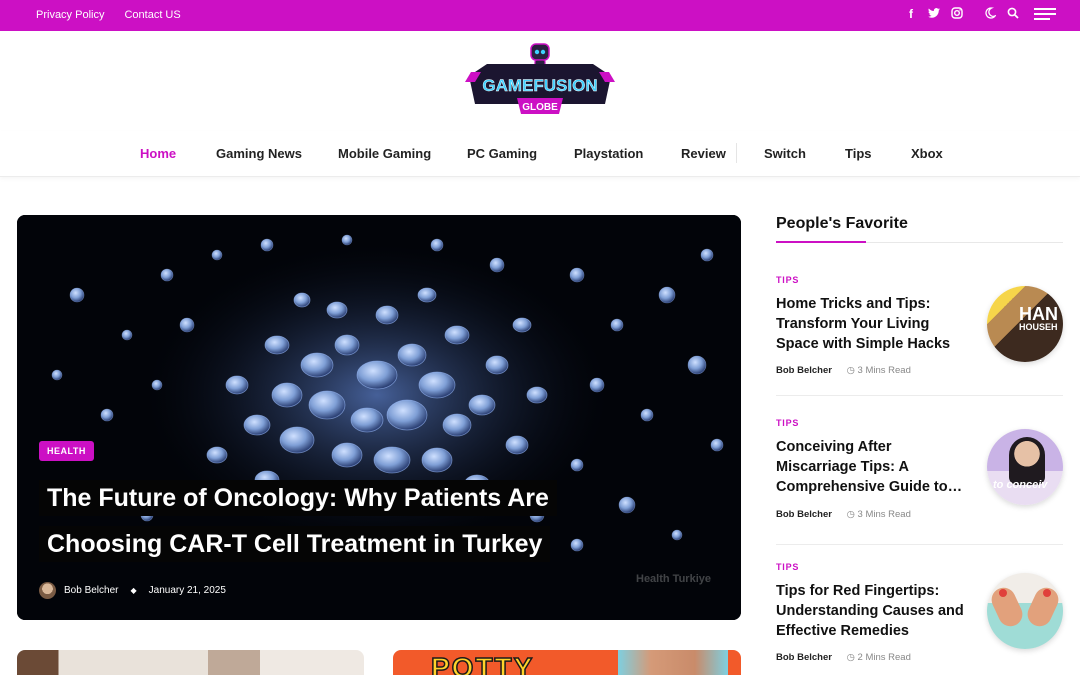 This screenshot has height=675, width=1080. I want to click on nav-review: Review, so click(703, 153).